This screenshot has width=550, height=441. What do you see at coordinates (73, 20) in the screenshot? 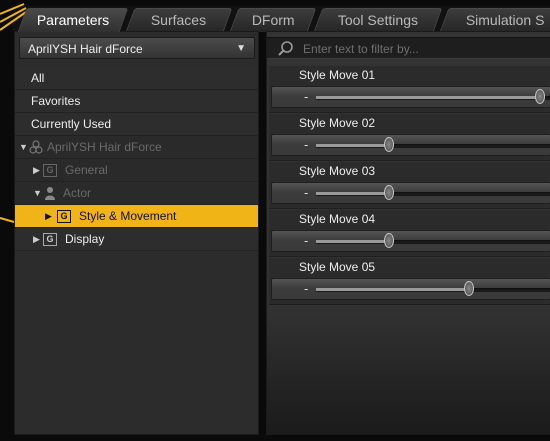
I see `tab-parameters: Parameters` at bounding box center [73, 20].